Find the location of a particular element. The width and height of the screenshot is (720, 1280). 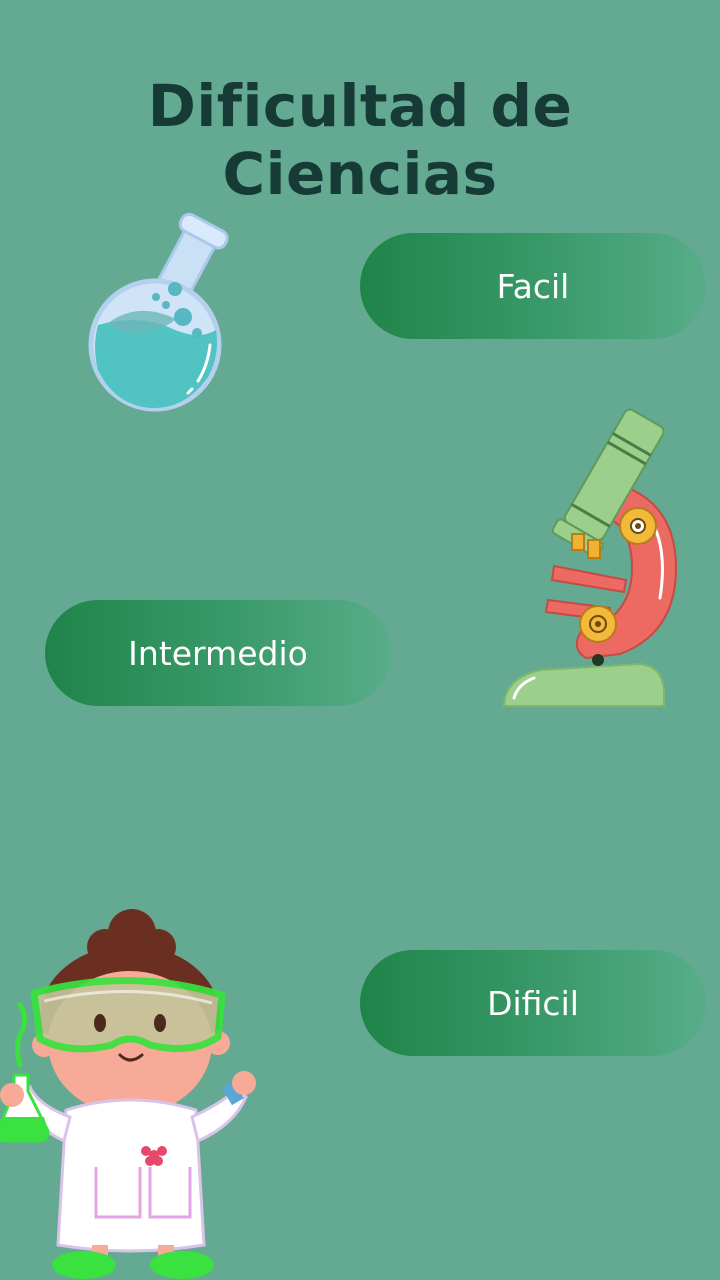

hard-button: Dificil is located at coordinates (533, 1003).